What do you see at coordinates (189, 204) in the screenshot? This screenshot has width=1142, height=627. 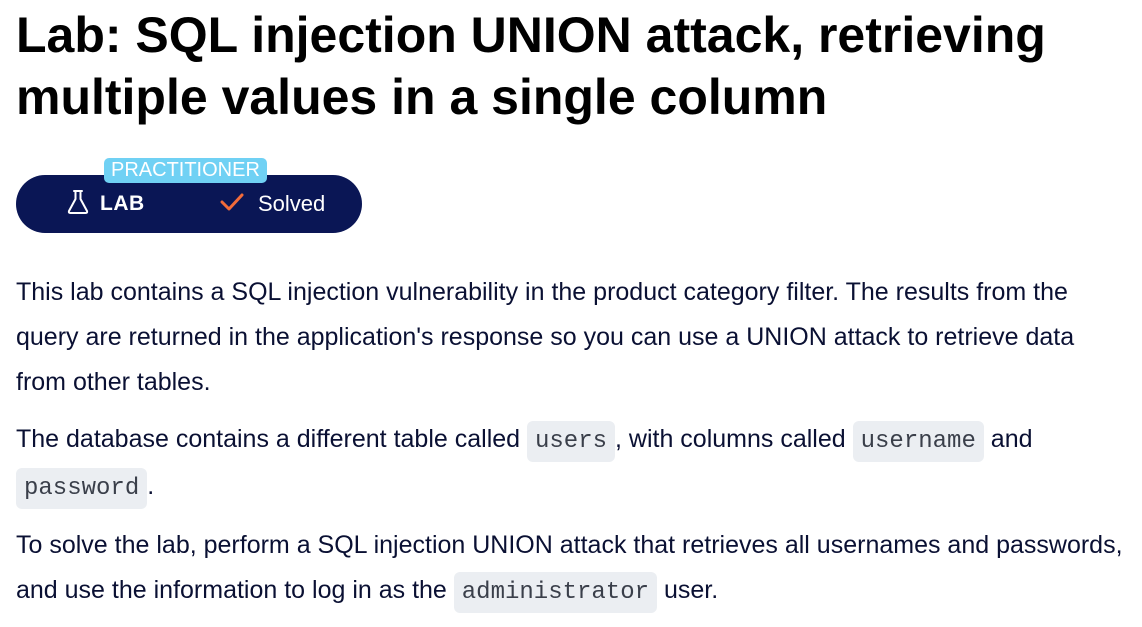 I see `lab-status-pill: LAB Solved` at bounding box center [189, 204].